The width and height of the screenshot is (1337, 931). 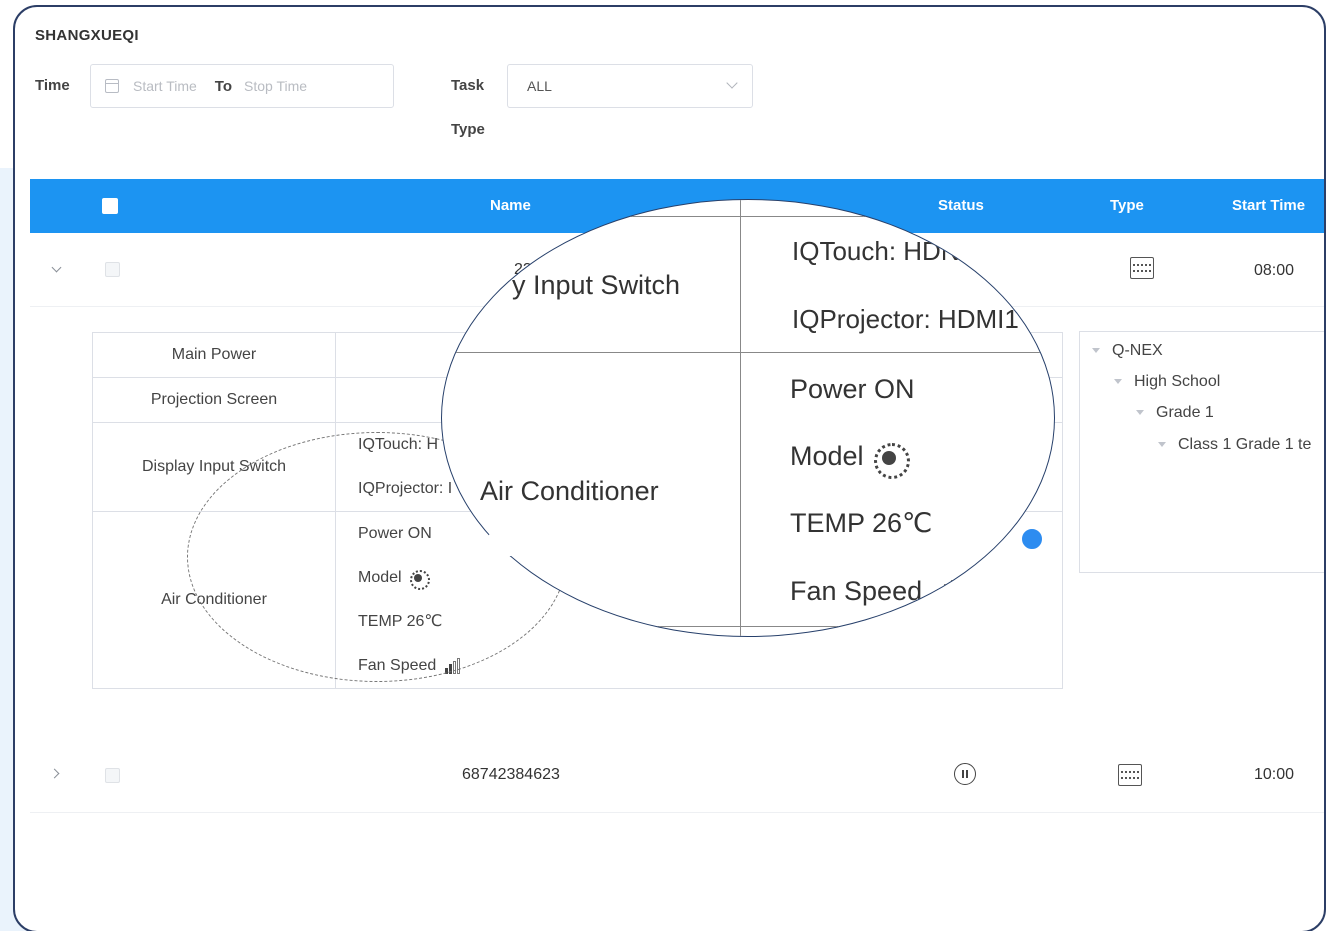 What do you see at coordinates (1268, 205) in the screenshot?
I see `column-header-start-time: Start Time` at bounding box center [1268, 205].